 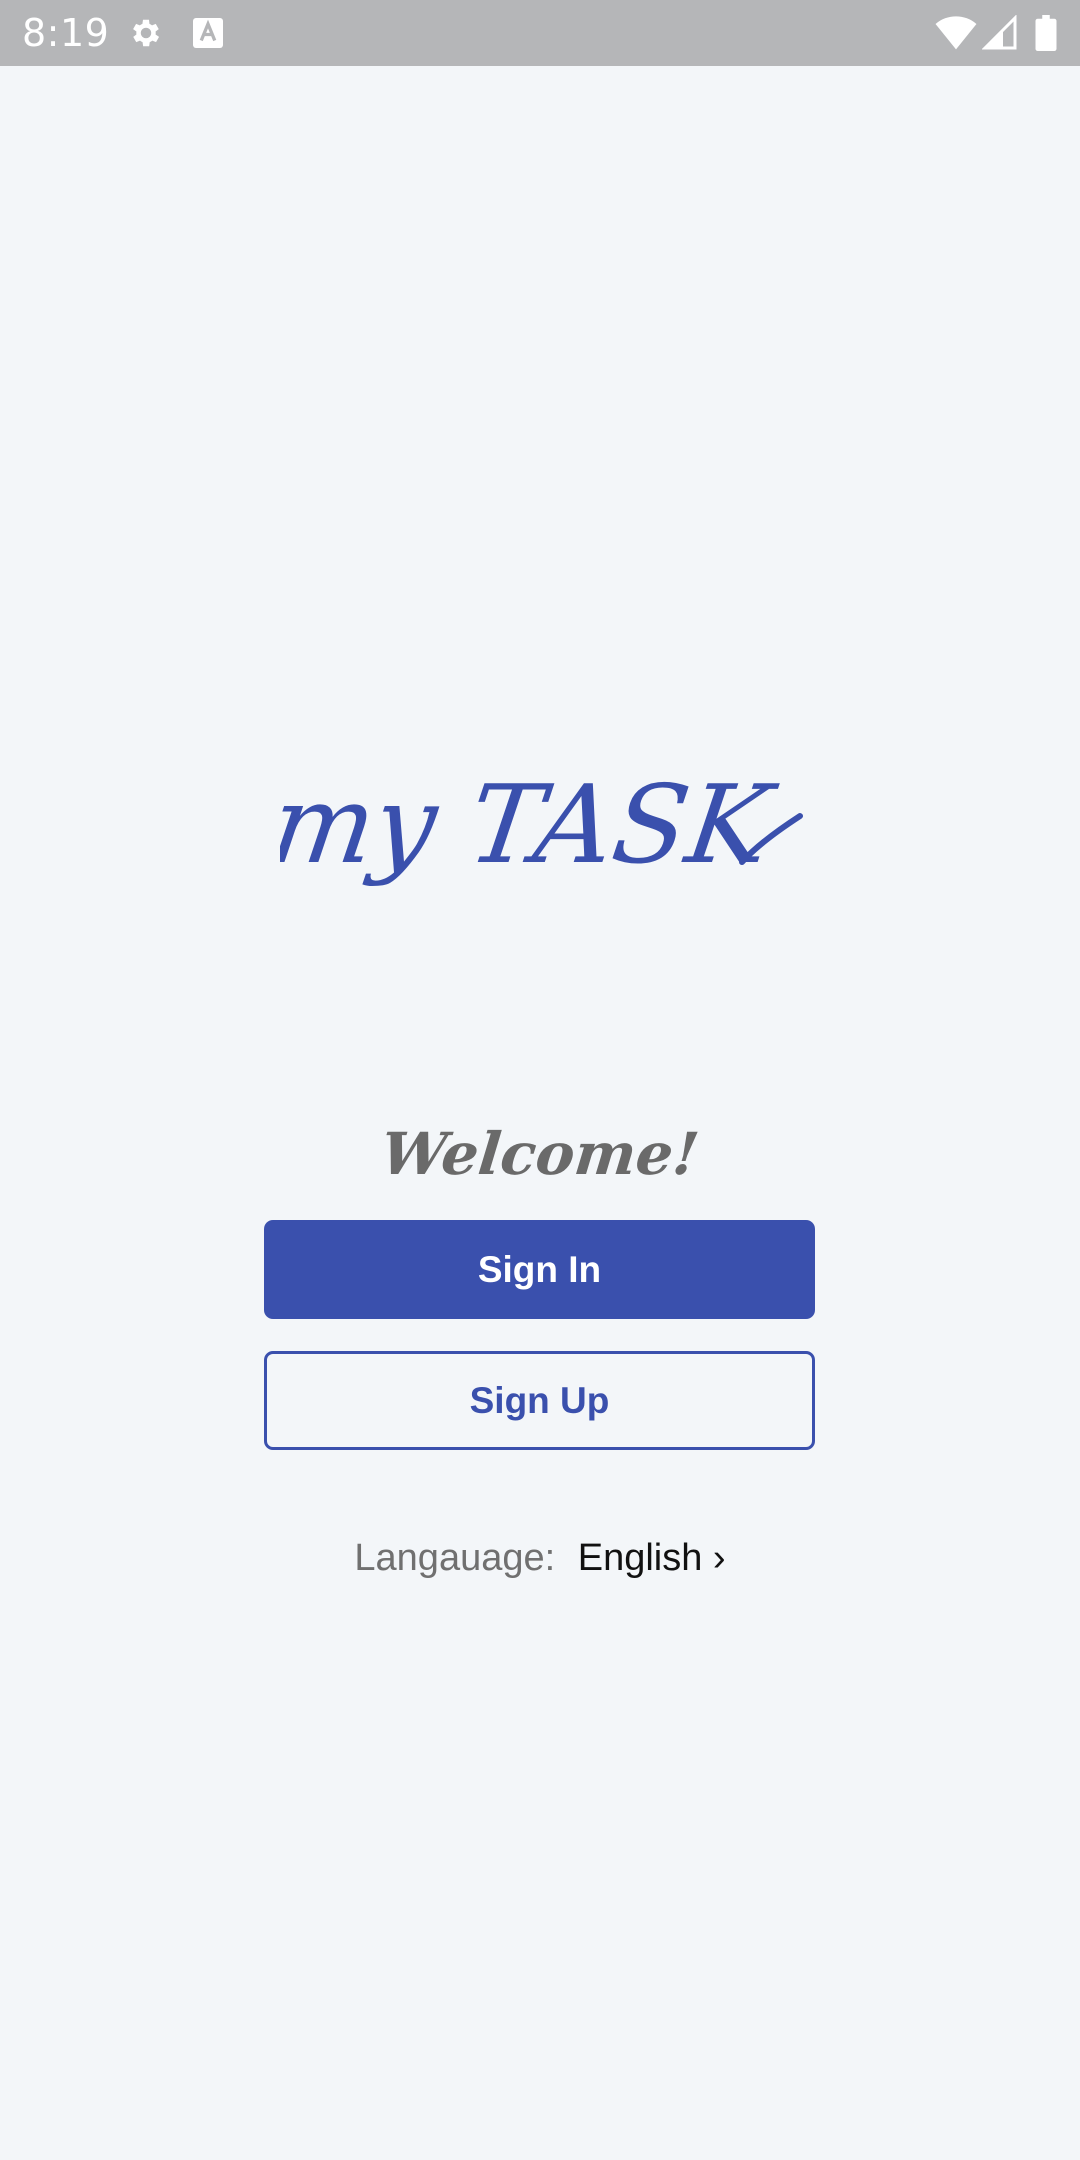 I want to click on a-keyboard-icon, so click(x=208, y=33).